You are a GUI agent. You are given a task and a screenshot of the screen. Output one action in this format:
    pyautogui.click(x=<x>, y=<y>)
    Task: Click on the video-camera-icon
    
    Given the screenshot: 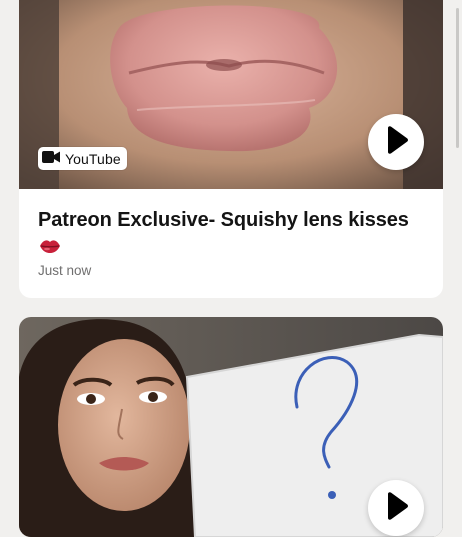 What is the action you would take?
    pyautogui.click(x=51, y=159)
    